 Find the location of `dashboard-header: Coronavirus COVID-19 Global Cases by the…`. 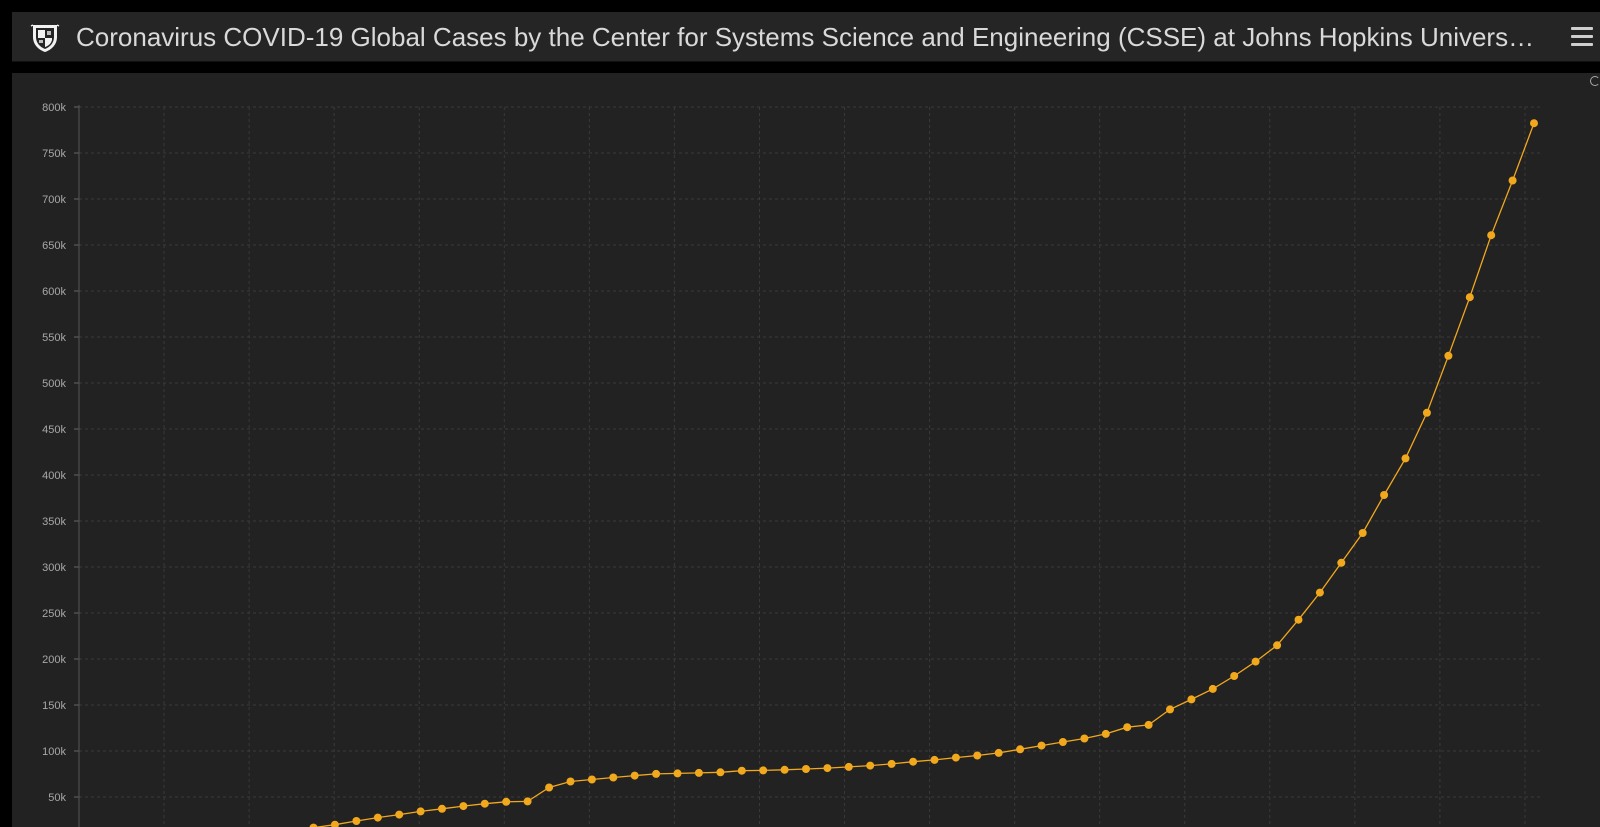

dashboard-header: Coronavirus COVID-19 Global Cases by the… is located at coordinates (806, 37).